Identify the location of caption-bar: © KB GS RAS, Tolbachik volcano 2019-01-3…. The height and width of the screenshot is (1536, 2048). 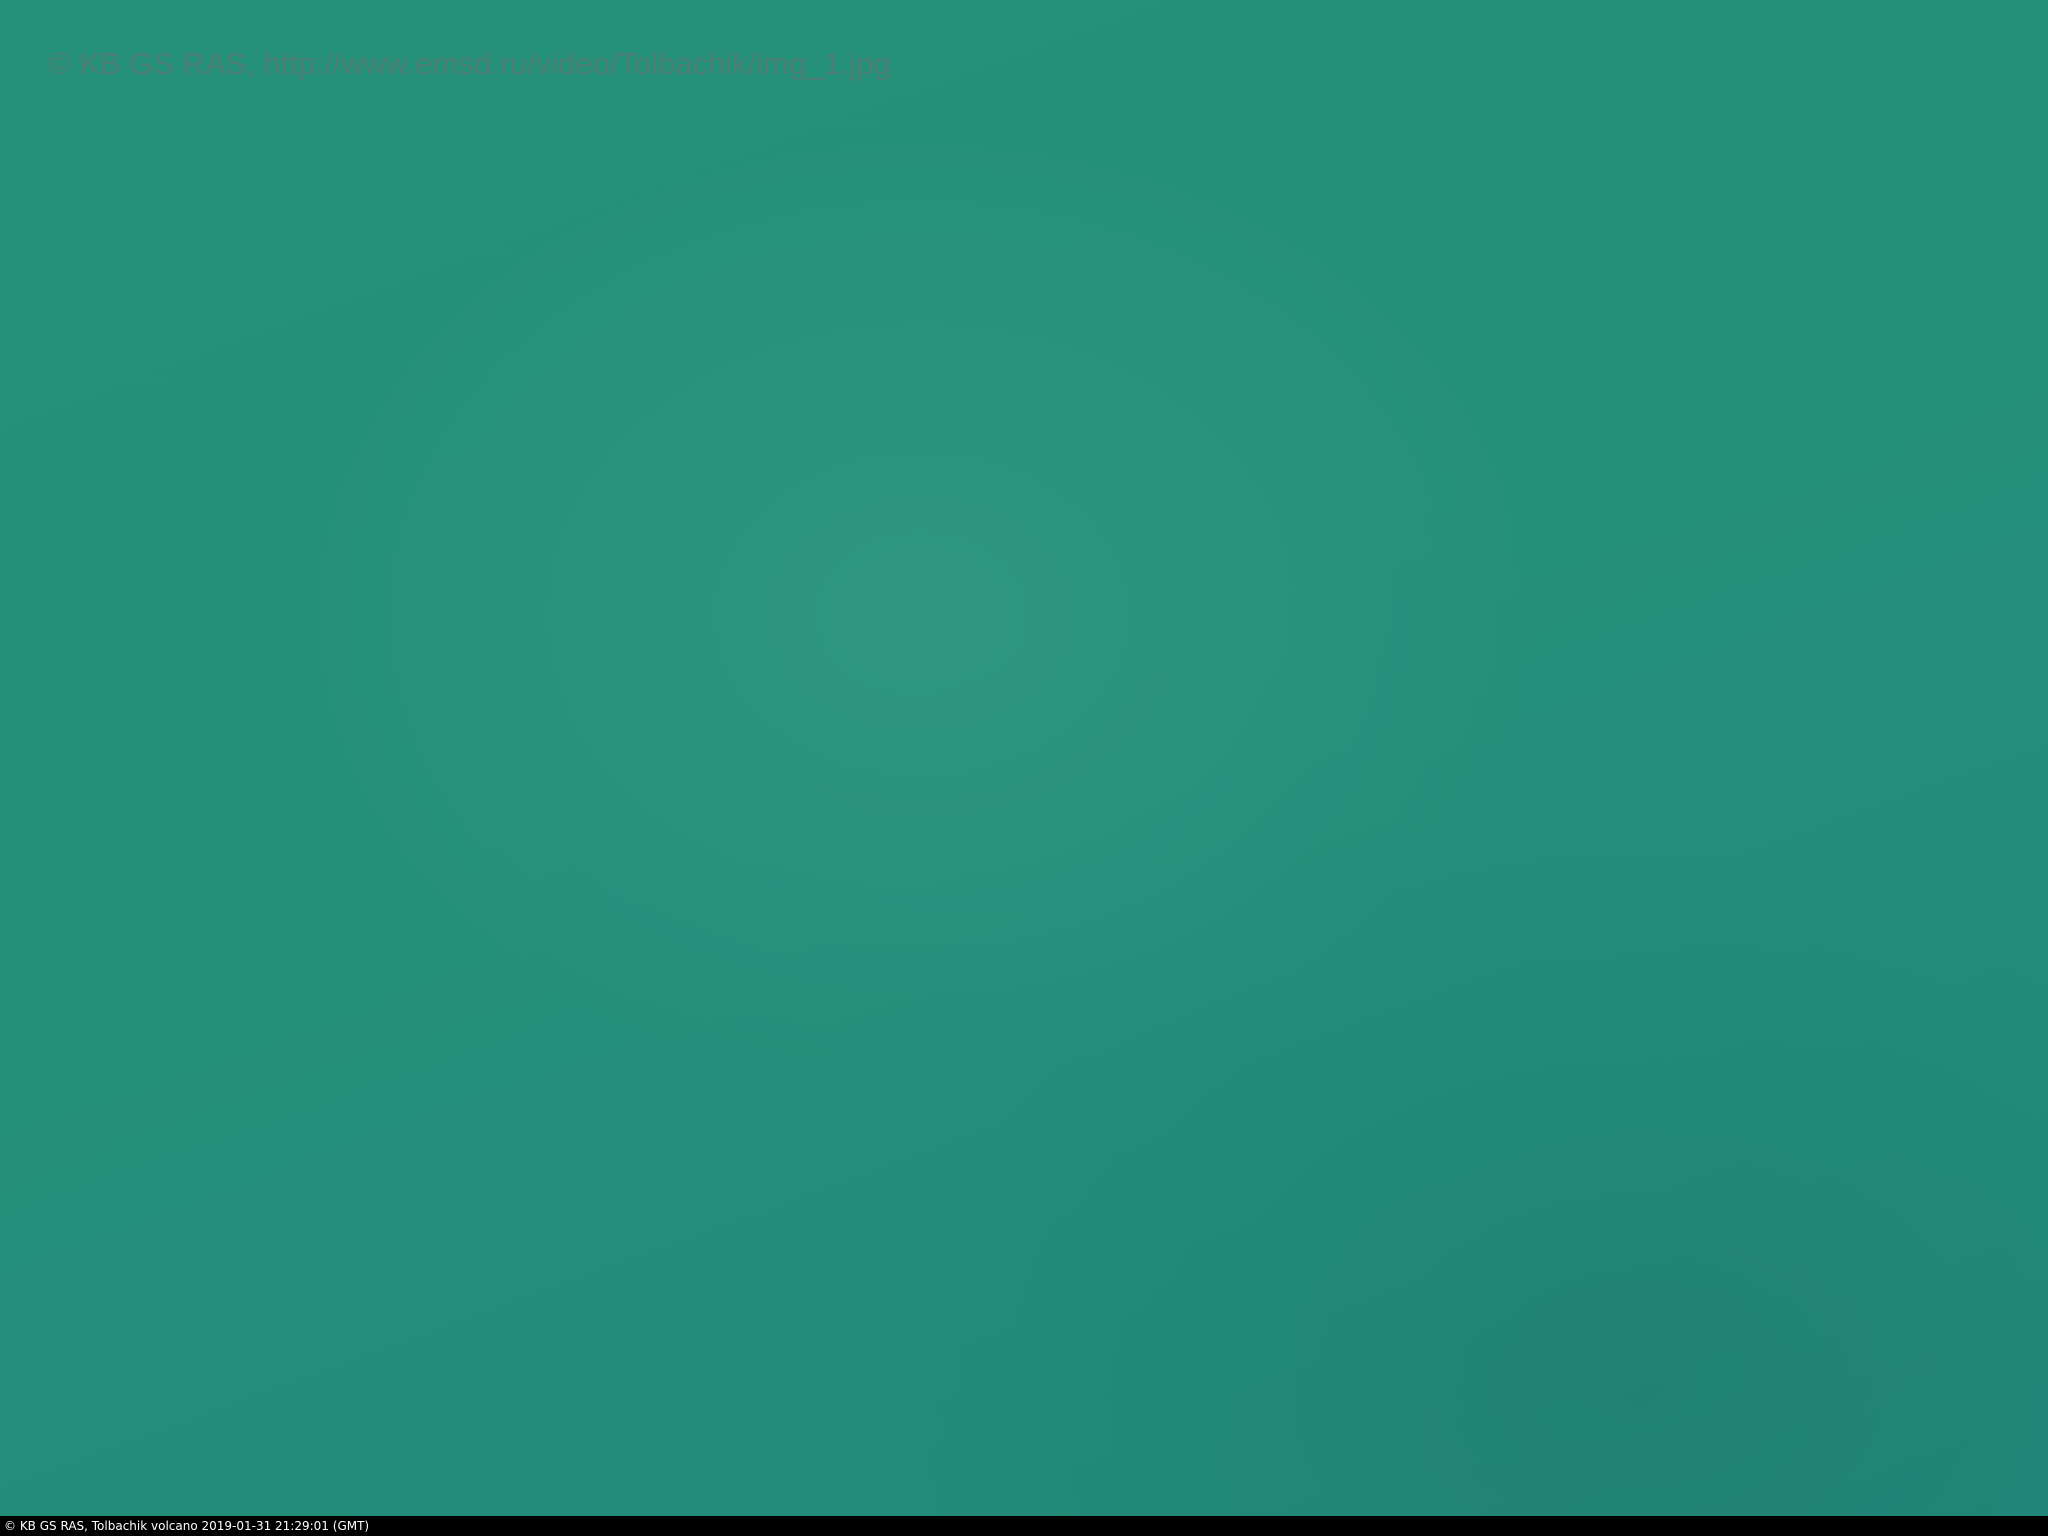
(1024, 1526).